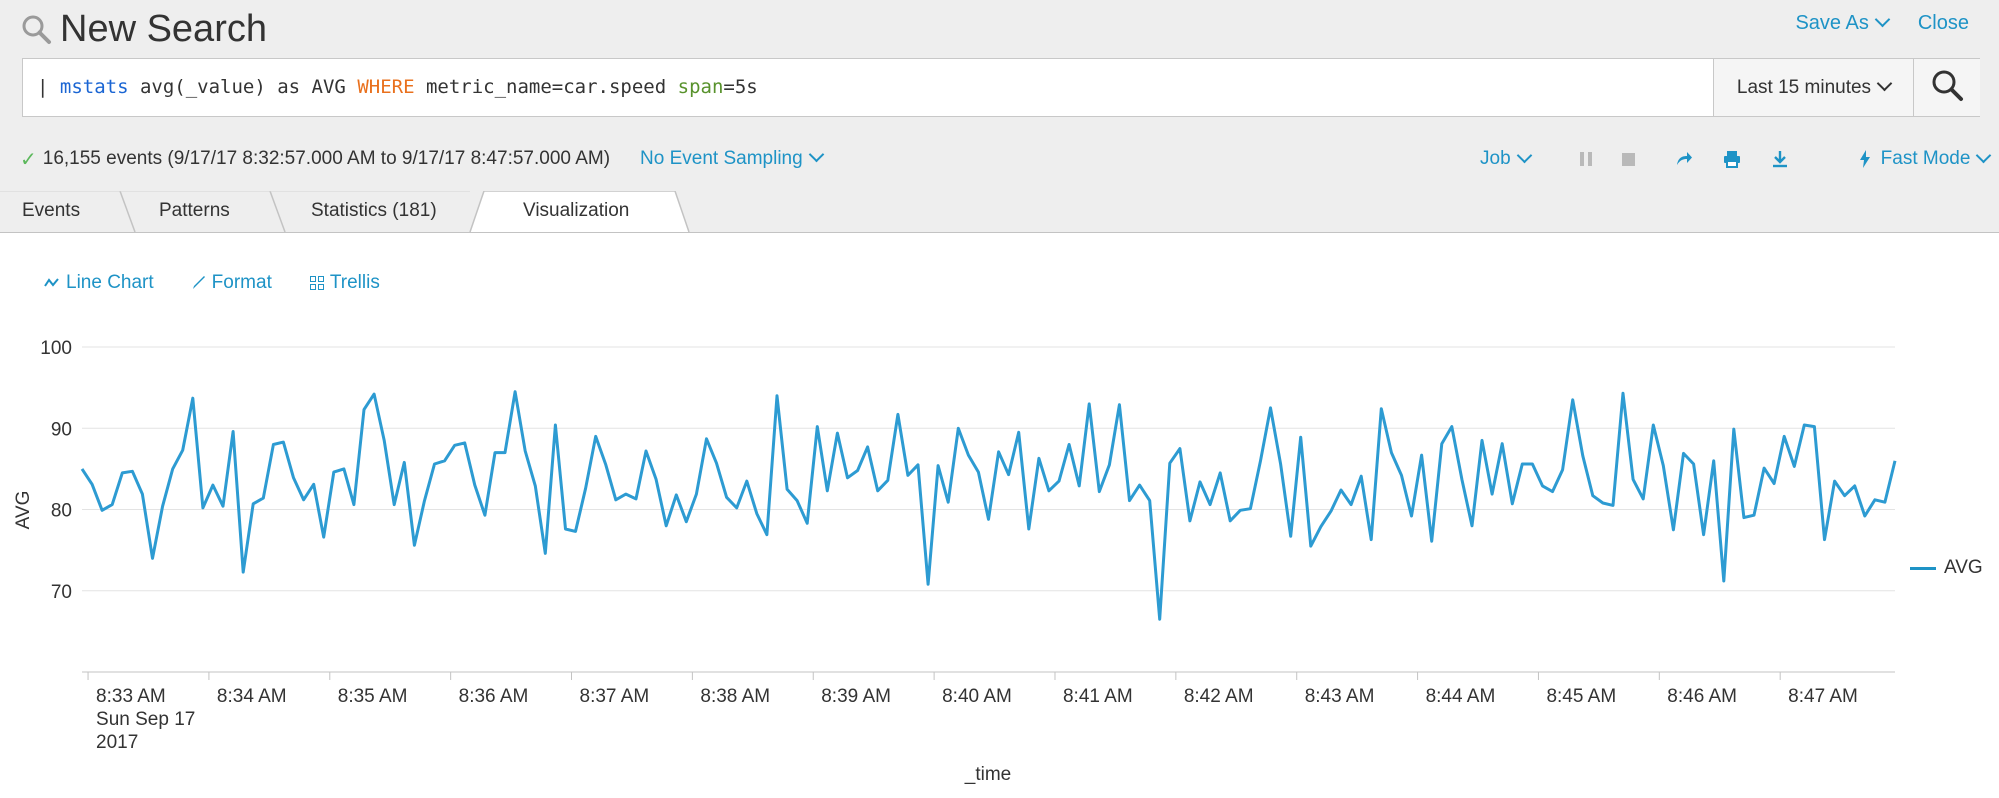  I want to click on grid-icon, so click(316, 283).